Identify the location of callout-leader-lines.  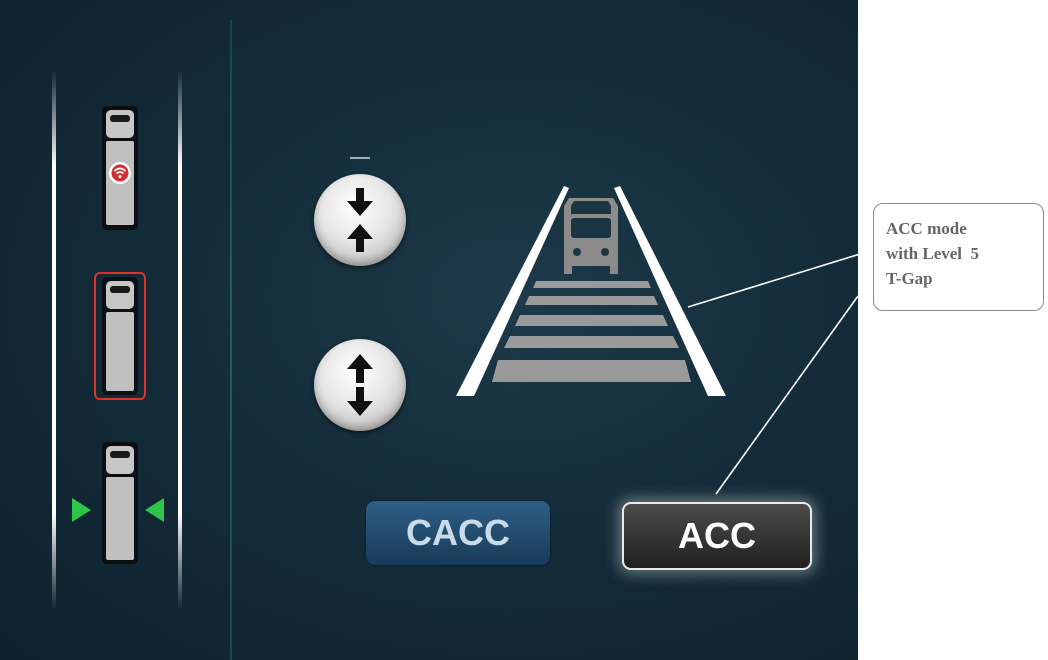
(780, 372).